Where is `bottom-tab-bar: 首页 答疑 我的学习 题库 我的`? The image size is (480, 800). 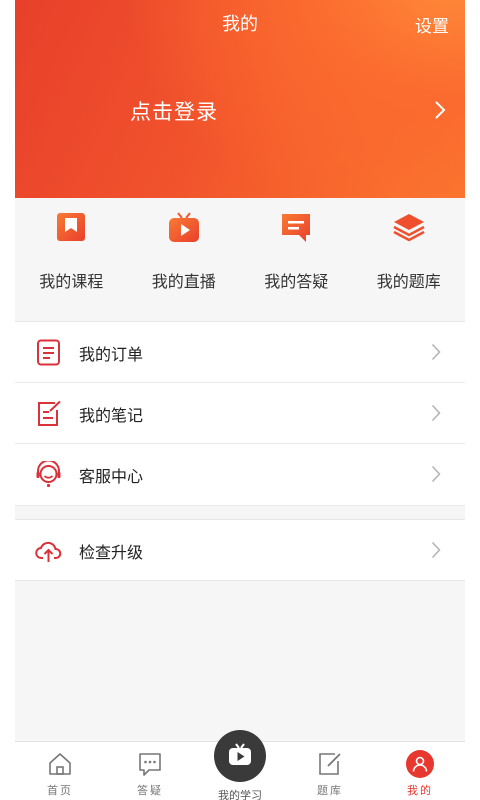 bottom-tab-bar: 首页 答疑 我的学习 题库 我的 is located at coordinates (240, 765).